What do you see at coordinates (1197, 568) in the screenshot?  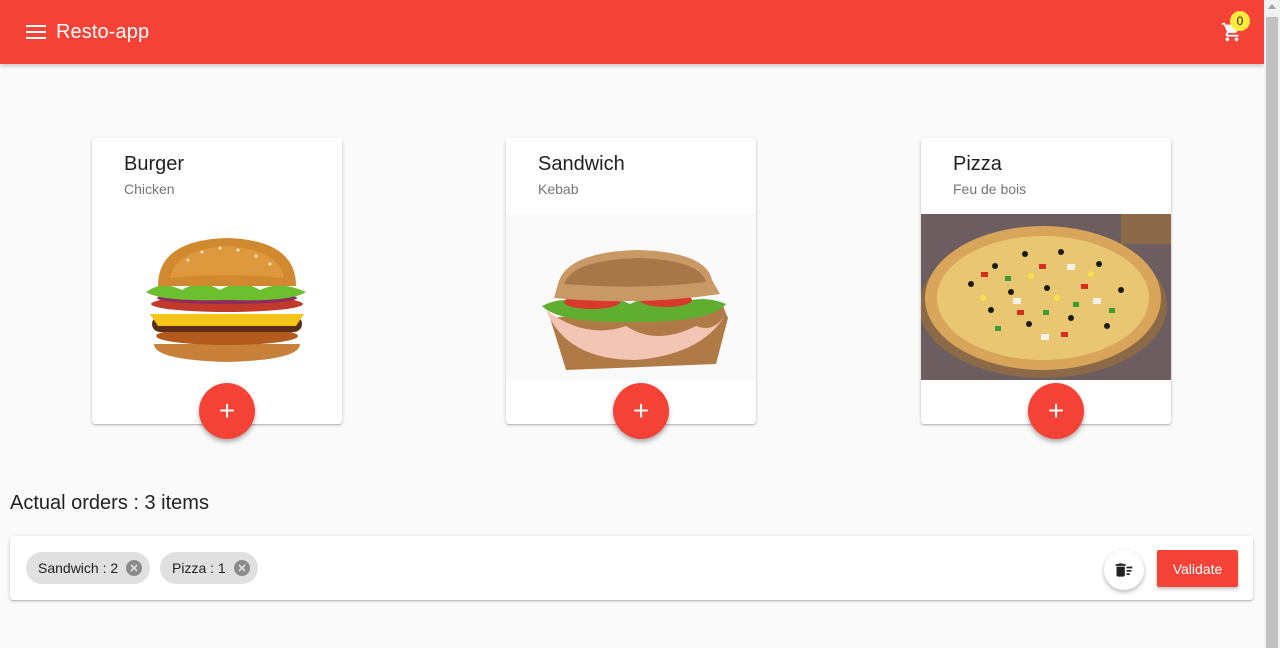 I see `validate-button: Validate` at bounding box center [1197, 568].